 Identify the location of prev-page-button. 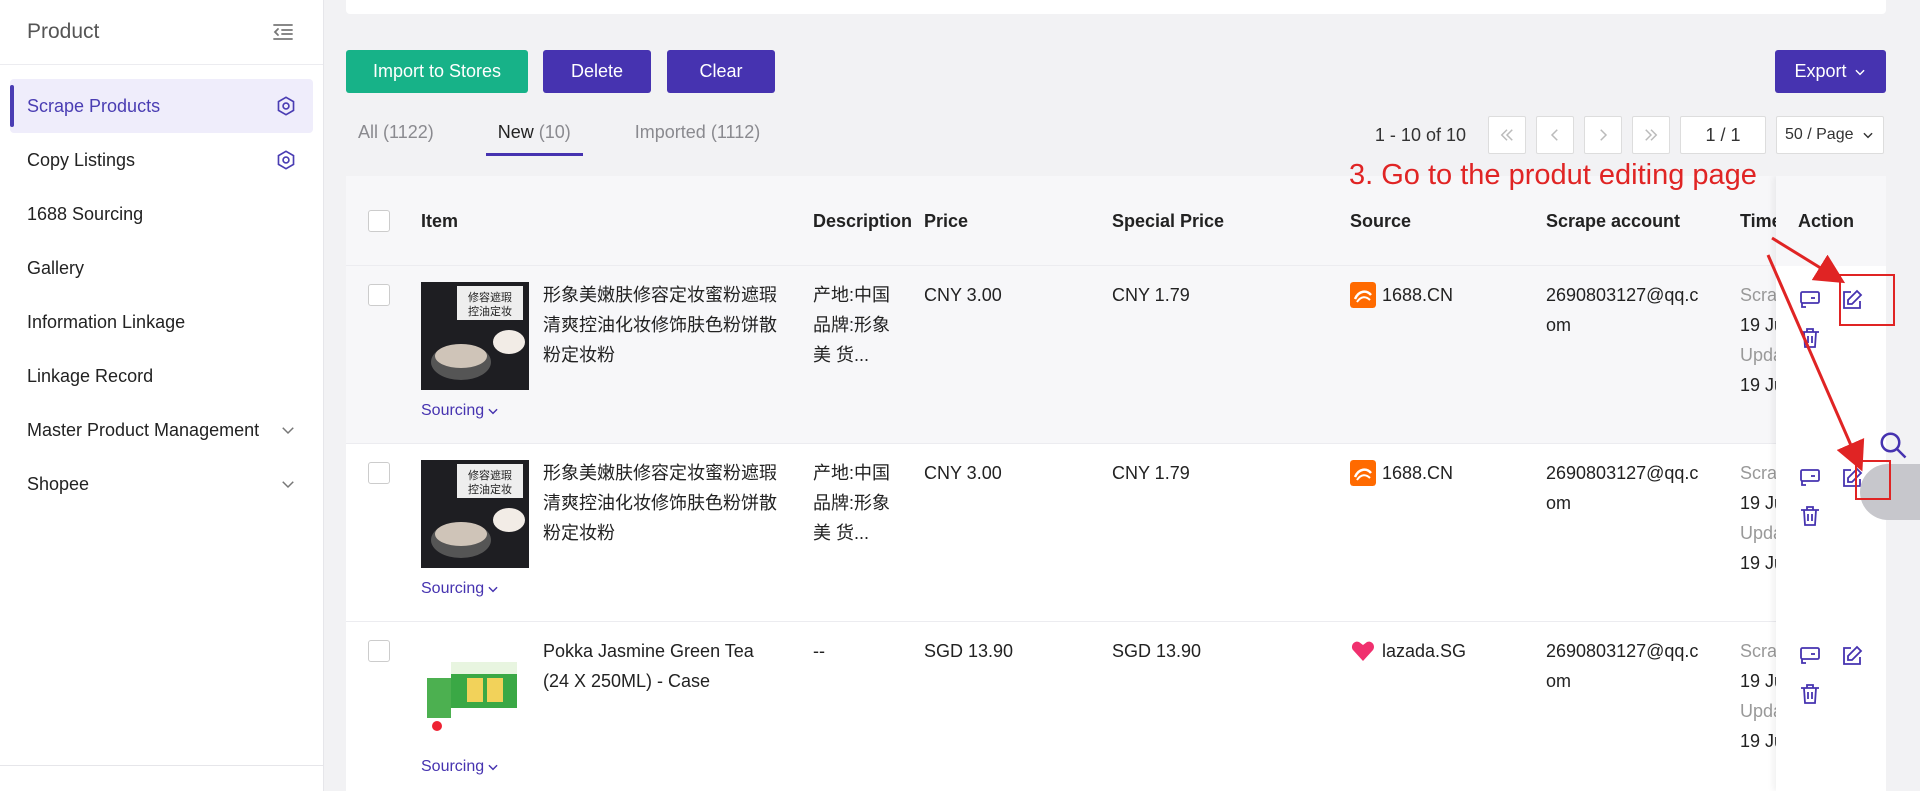
(1555, 135).